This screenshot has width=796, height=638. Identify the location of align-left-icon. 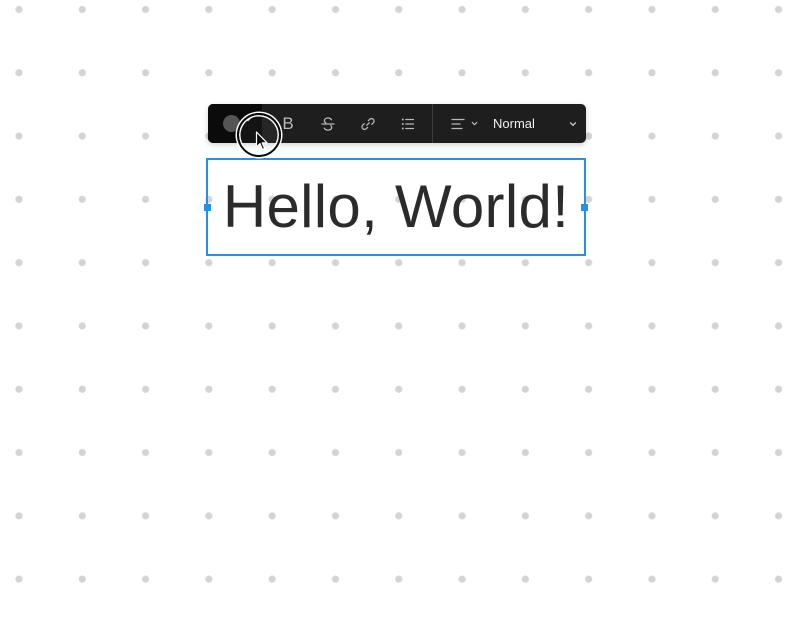
(457, 123).